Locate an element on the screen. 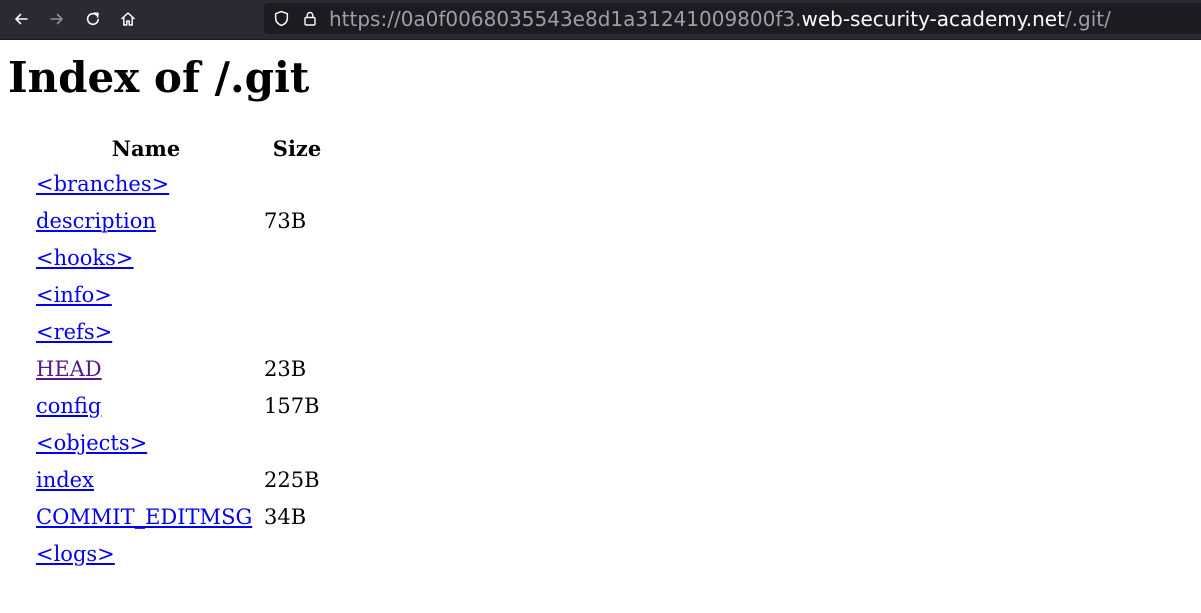 The image size is (1201, 613). entry-size: 23B is located at coordinates (285, 368).